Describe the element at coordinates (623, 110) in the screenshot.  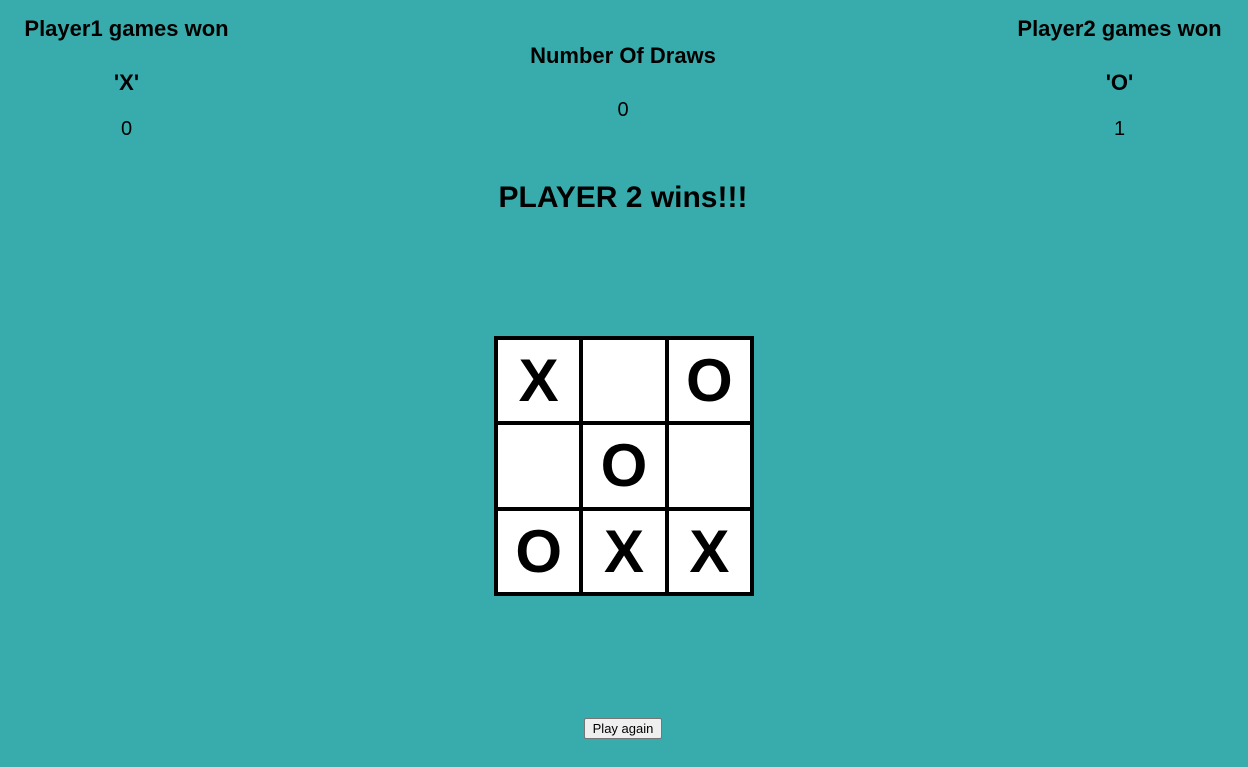
I see `draws-count: 0` at that location.